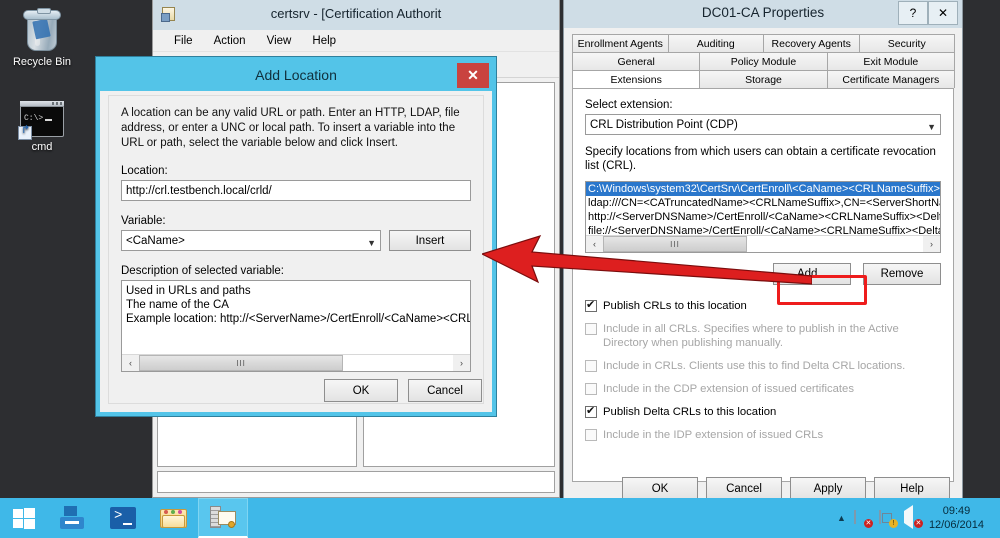 This screenshot has width=1000, height=538. Describe the element at coordinates (888, 518) in the screenshot. I see `action-center-warning-icon: !` at that location.